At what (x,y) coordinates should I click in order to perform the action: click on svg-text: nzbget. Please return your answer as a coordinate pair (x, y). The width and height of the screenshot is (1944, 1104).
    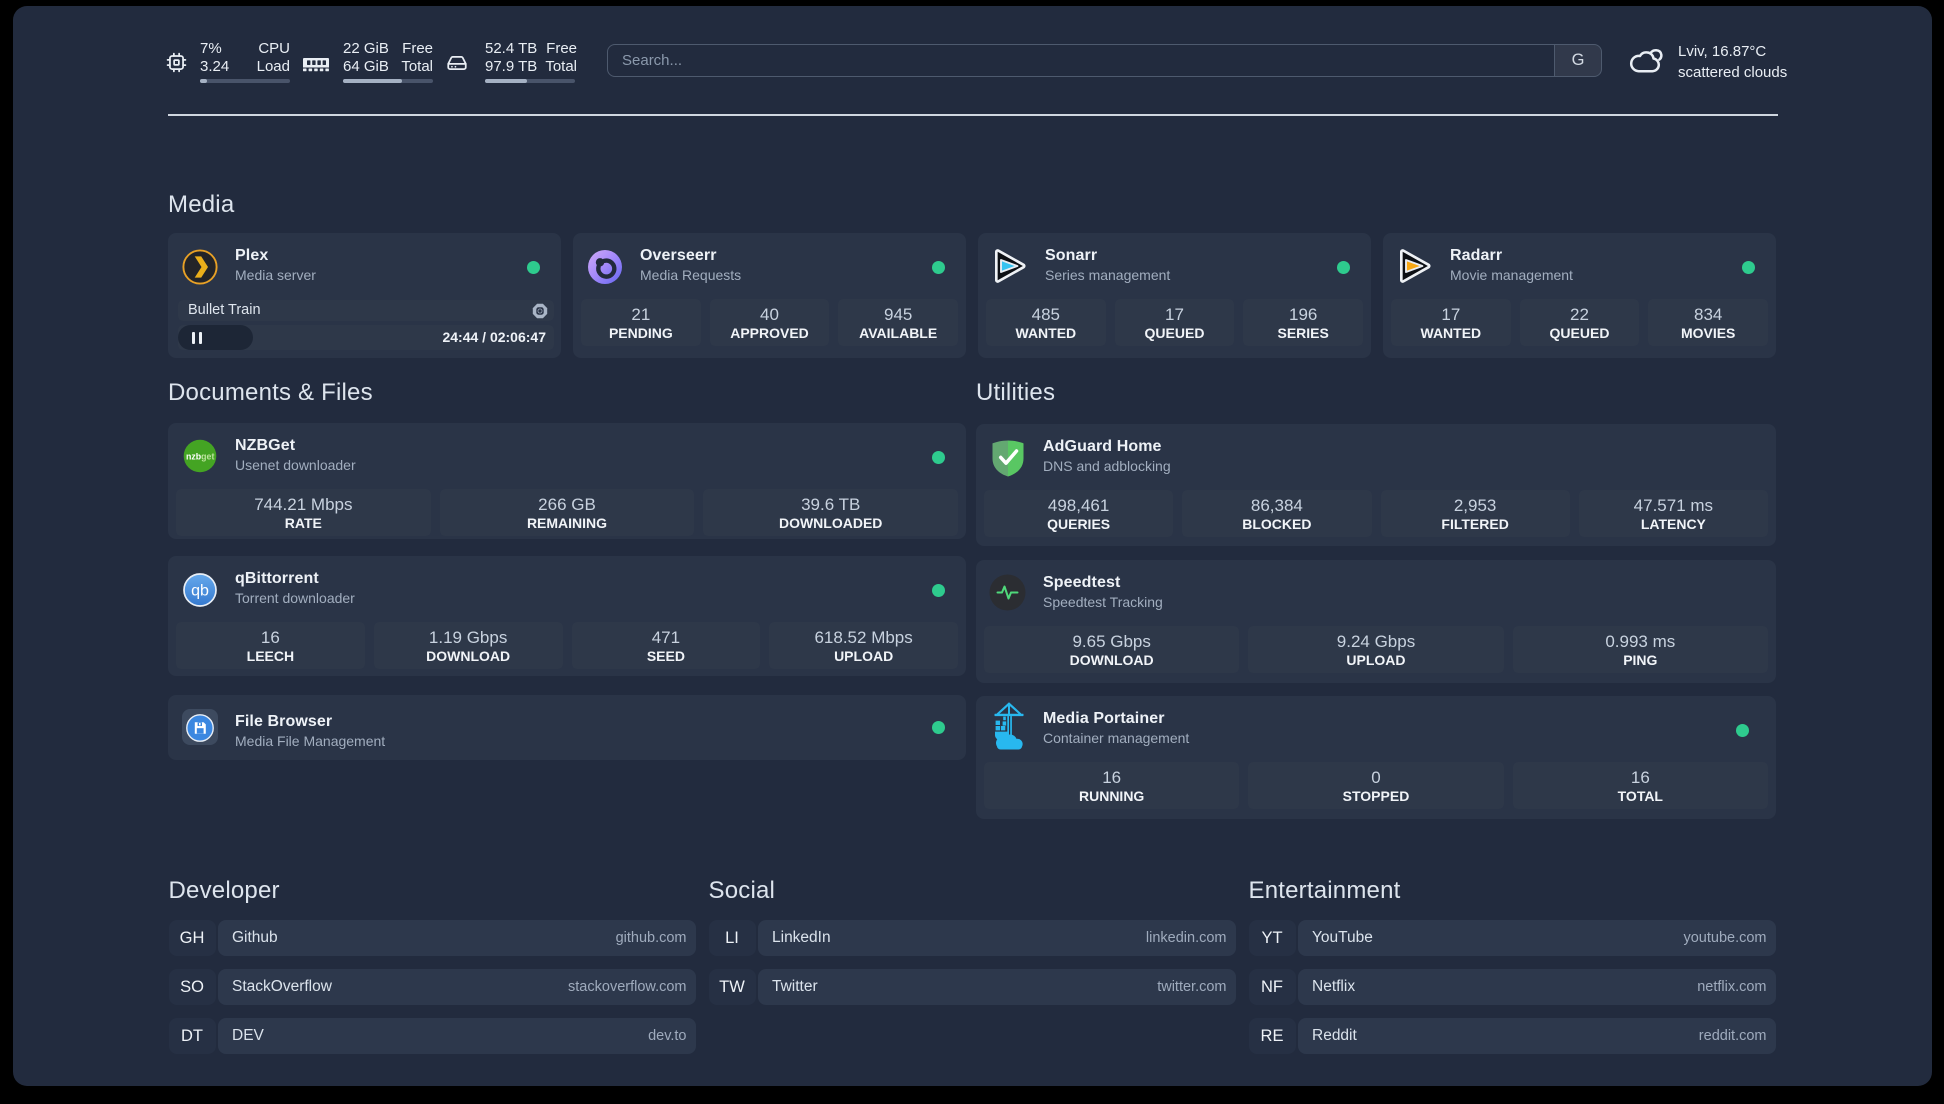
    Looking at the image, I should click on (200, 456).